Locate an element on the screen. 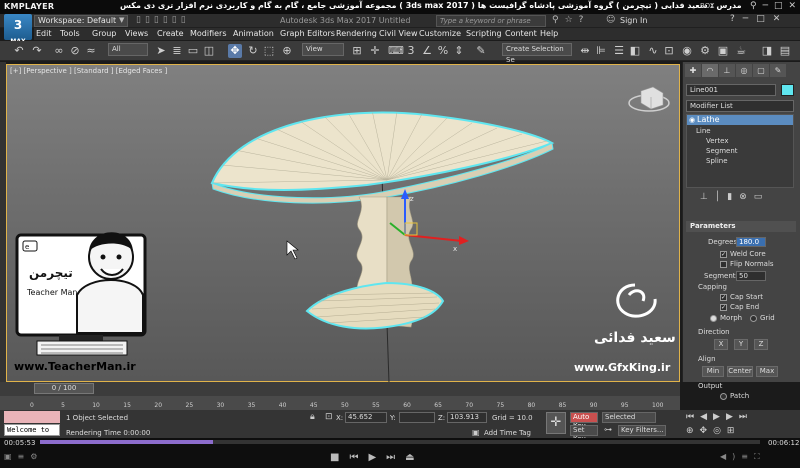  viewport-nav-controls: ⊕✥◎⊞ is located at coordinates (713, 431).